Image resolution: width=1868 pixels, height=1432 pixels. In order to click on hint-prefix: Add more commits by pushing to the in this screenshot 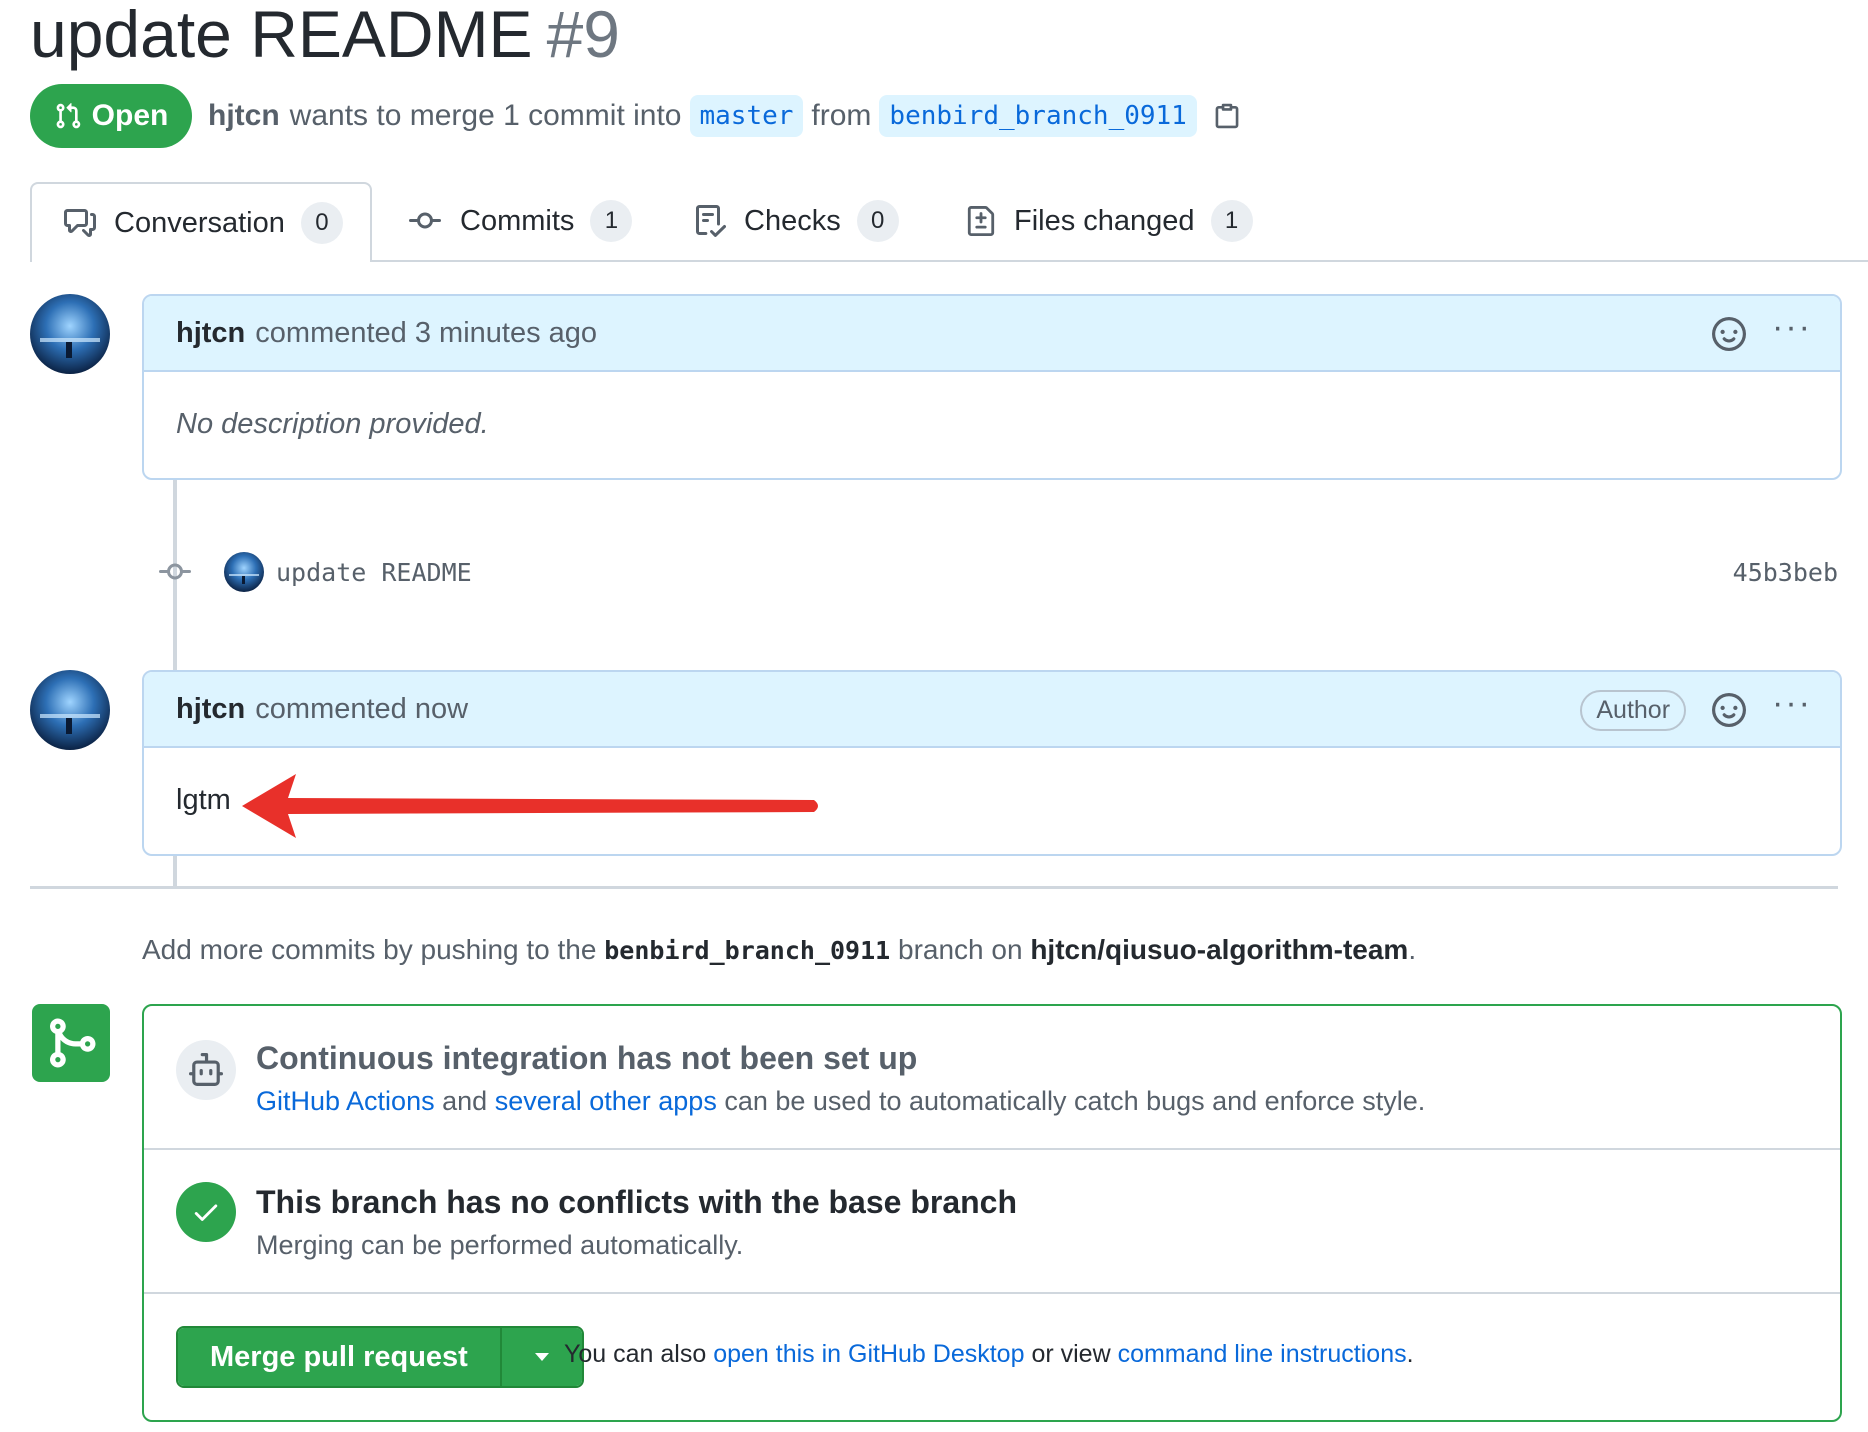, I will do `click(369, 949)`.